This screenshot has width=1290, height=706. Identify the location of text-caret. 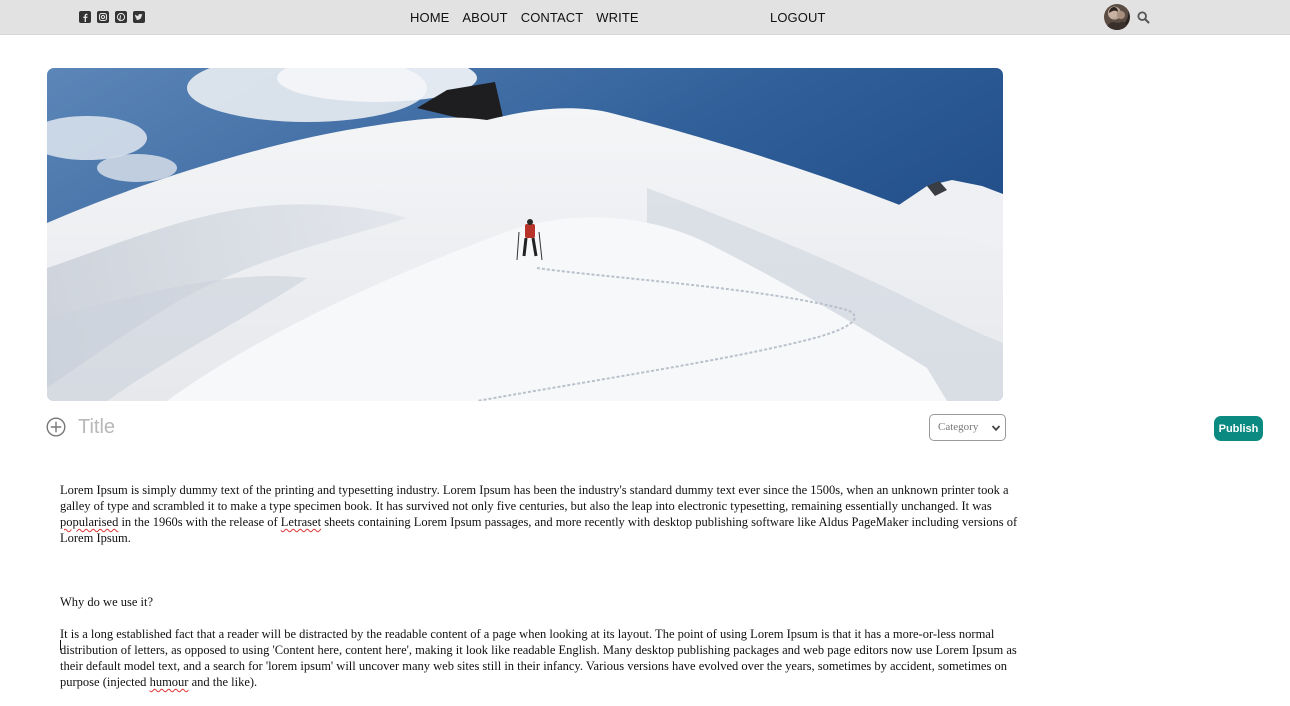
(60, 645).